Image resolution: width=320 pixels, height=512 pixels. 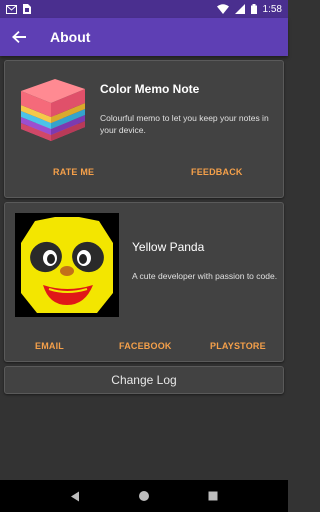 I want to click on nav-home-button, so click(x=144, y=496).